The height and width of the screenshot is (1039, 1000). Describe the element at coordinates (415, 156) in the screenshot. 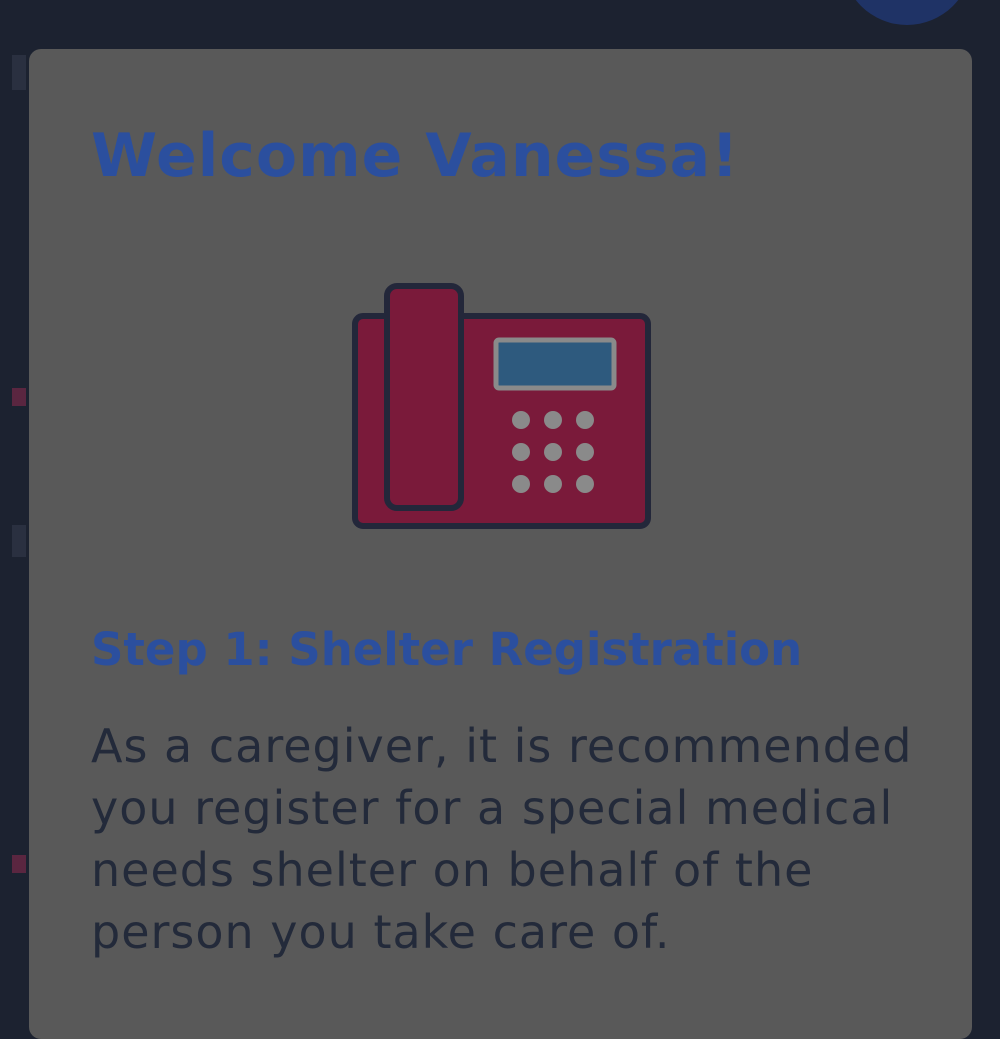

I see `modal-title: Welcome Vanessa!` at that location.